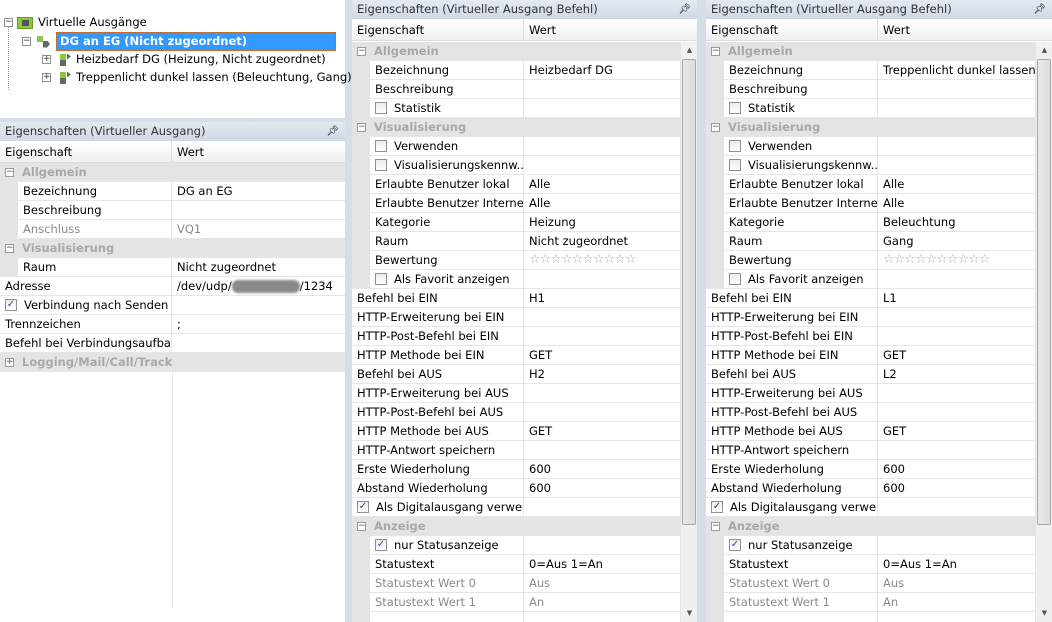 This screenshot has height=622, width=1052. Describe the element at coordinates (172, 324) in the screenshot. I see `property-row-trennzeichen: Trennzeichen;` at that location.